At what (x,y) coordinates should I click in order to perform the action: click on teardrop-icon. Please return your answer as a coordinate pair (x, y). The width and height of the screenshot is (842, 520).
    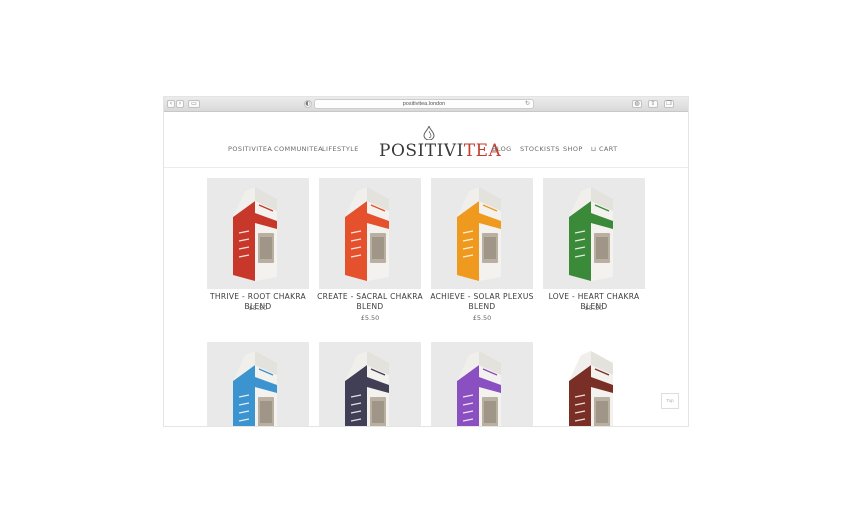
    Looking at the image, I should click on (429, 133).